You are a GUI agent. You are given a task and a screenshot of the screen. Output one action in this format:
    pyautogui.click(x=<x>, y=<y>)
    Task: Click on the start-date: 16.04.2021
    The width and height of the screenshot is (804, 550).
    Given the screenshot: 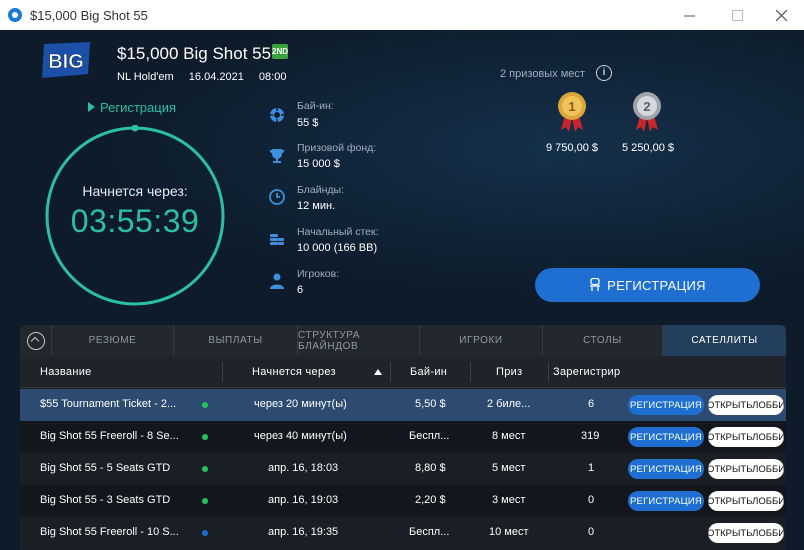 What is the action you would take?
    pyautogui.click(x=216, y=77)
    